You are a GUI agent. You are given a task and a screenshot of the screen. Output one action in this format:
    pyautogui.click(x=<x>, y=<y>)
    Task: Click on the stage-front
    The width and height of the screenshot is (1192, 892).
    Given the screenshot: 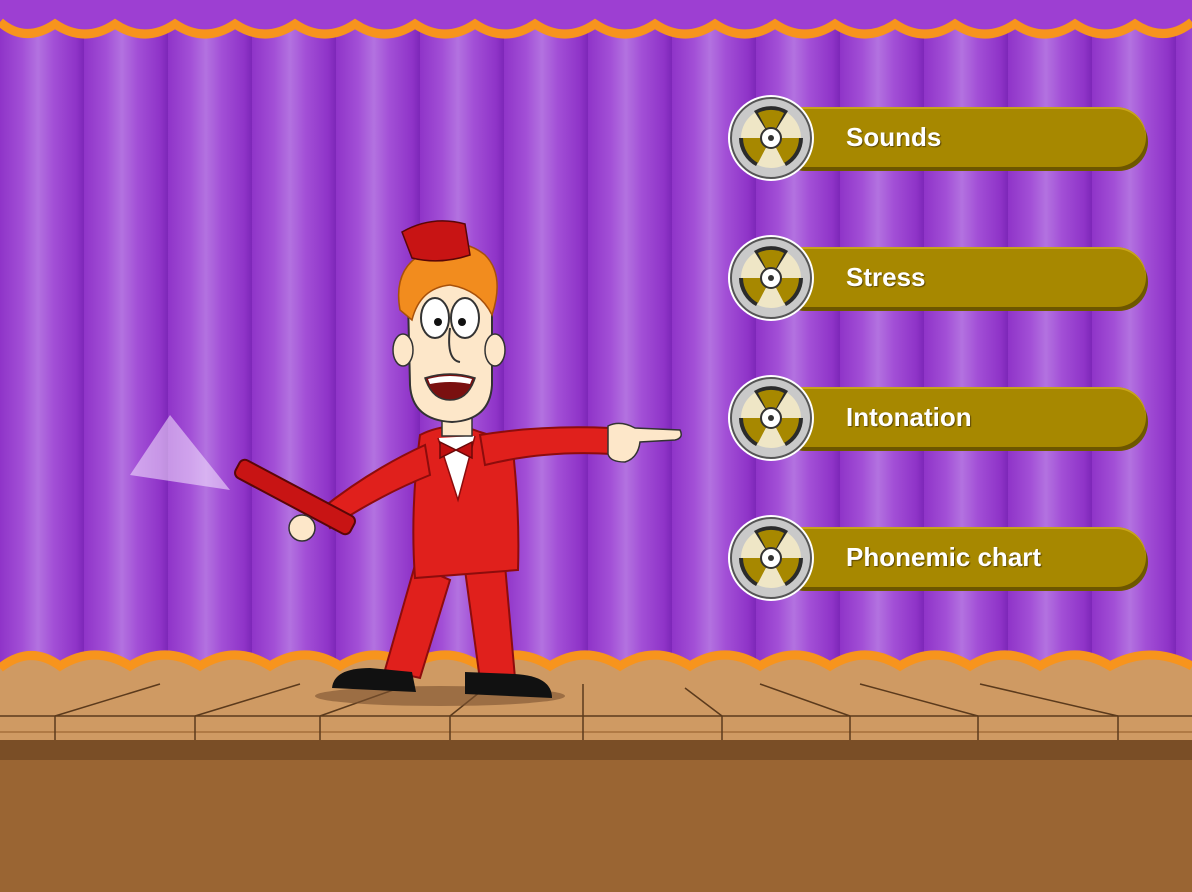 What is the action you would take?
    pyautogui.click(x=596, y=826)
    